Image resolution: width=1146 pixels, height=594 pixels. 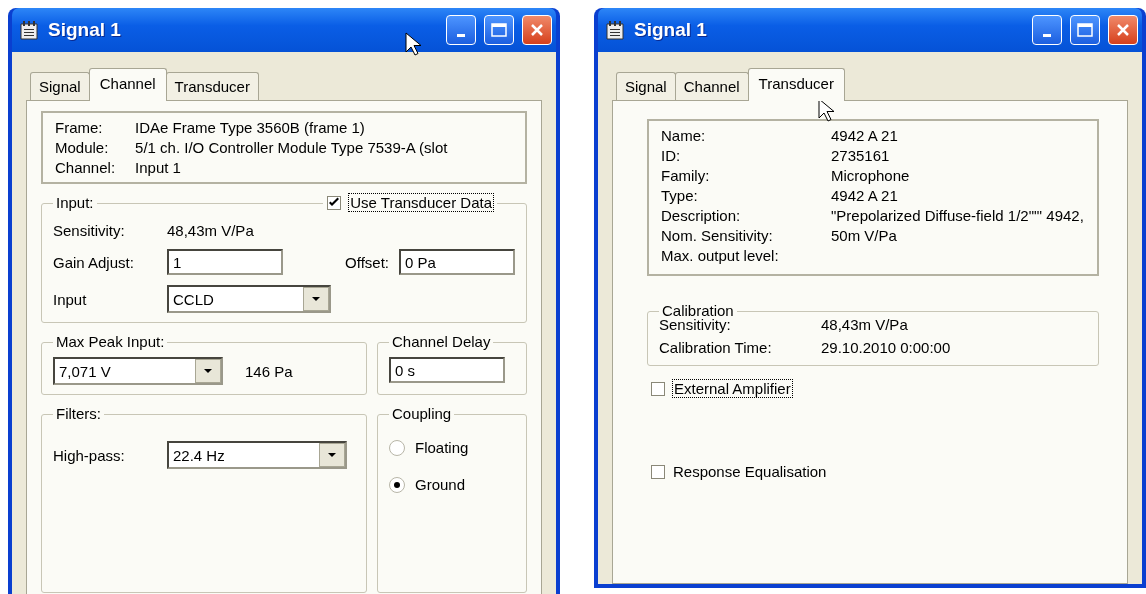 What do you see at coordinates (861, 155) in the screenshot?
I see `field-value: 2735161` at bounding box center [861, 155].